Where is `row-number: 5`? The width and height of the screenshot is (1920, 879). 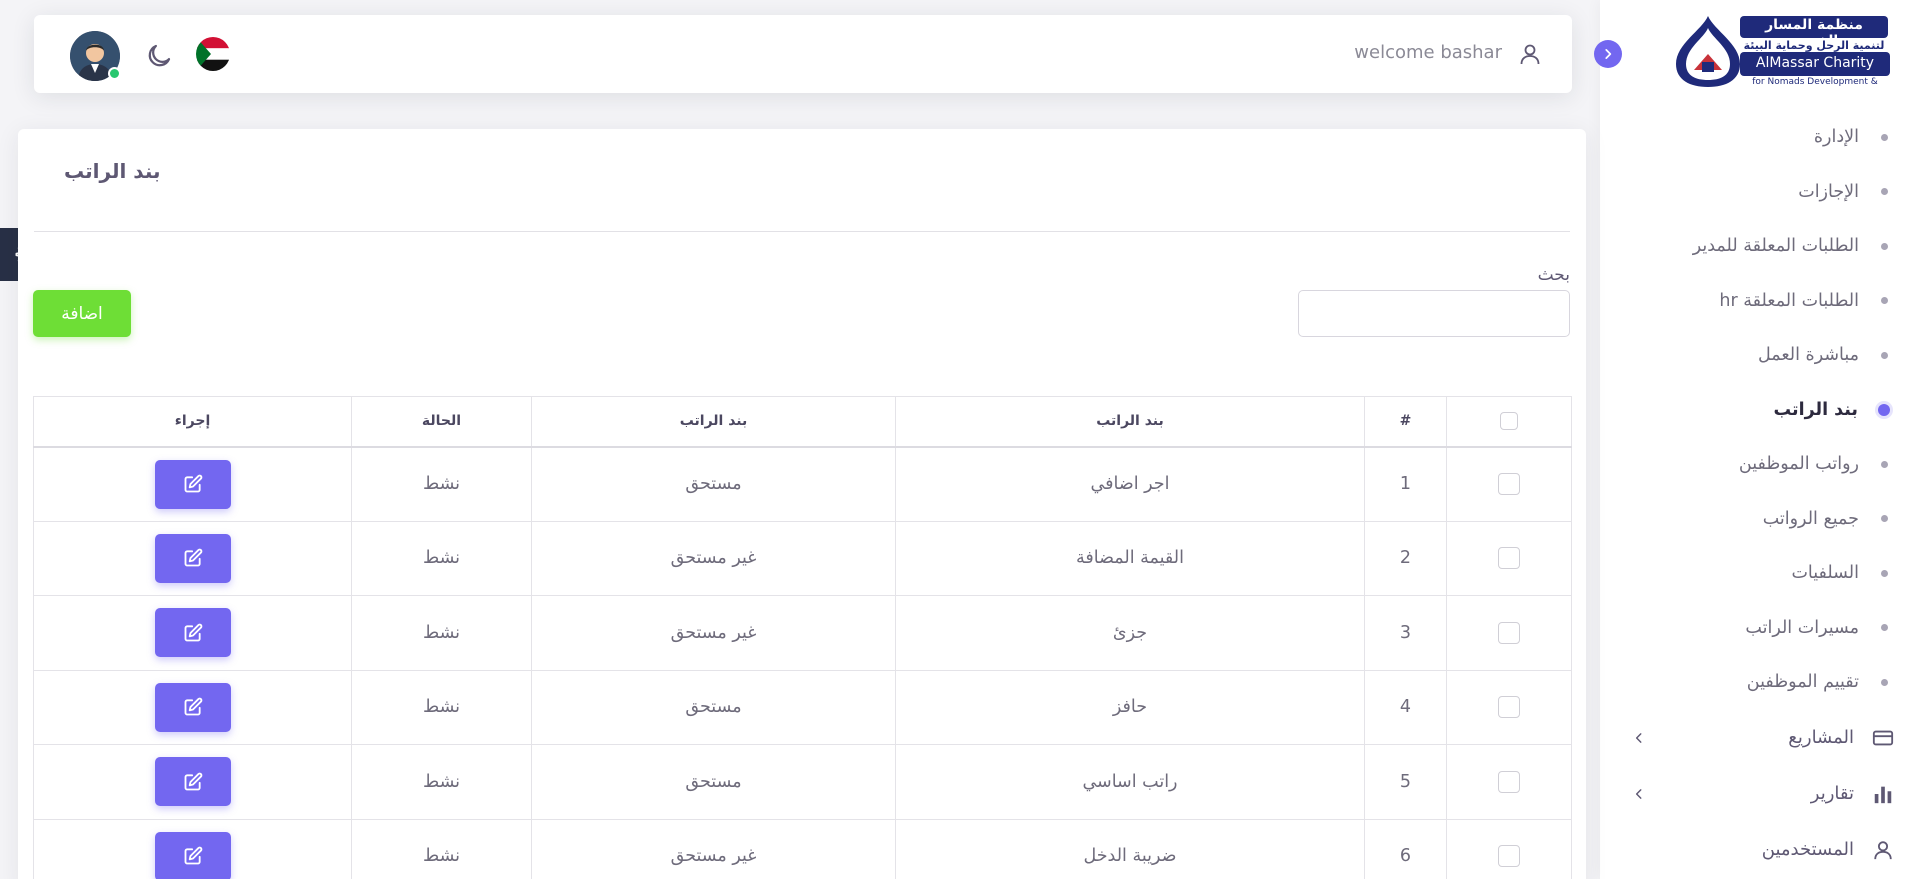 row-number: 5 is located at coordinates (1405, 782).